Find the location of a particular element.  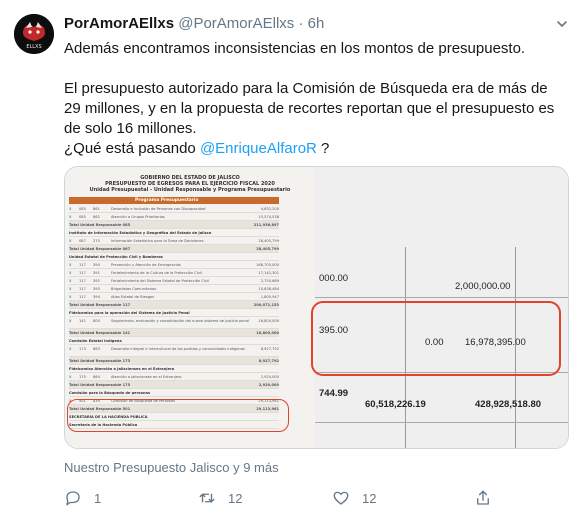

doc-cell: 863 is located at coordinates (96, 349).